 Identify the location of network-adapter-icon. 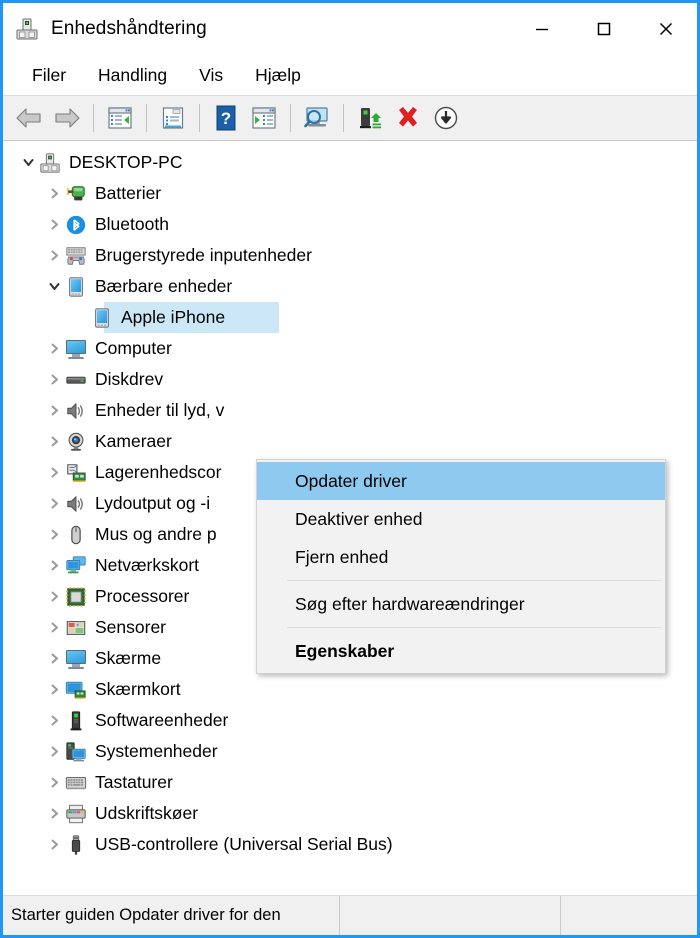
(76, 566).